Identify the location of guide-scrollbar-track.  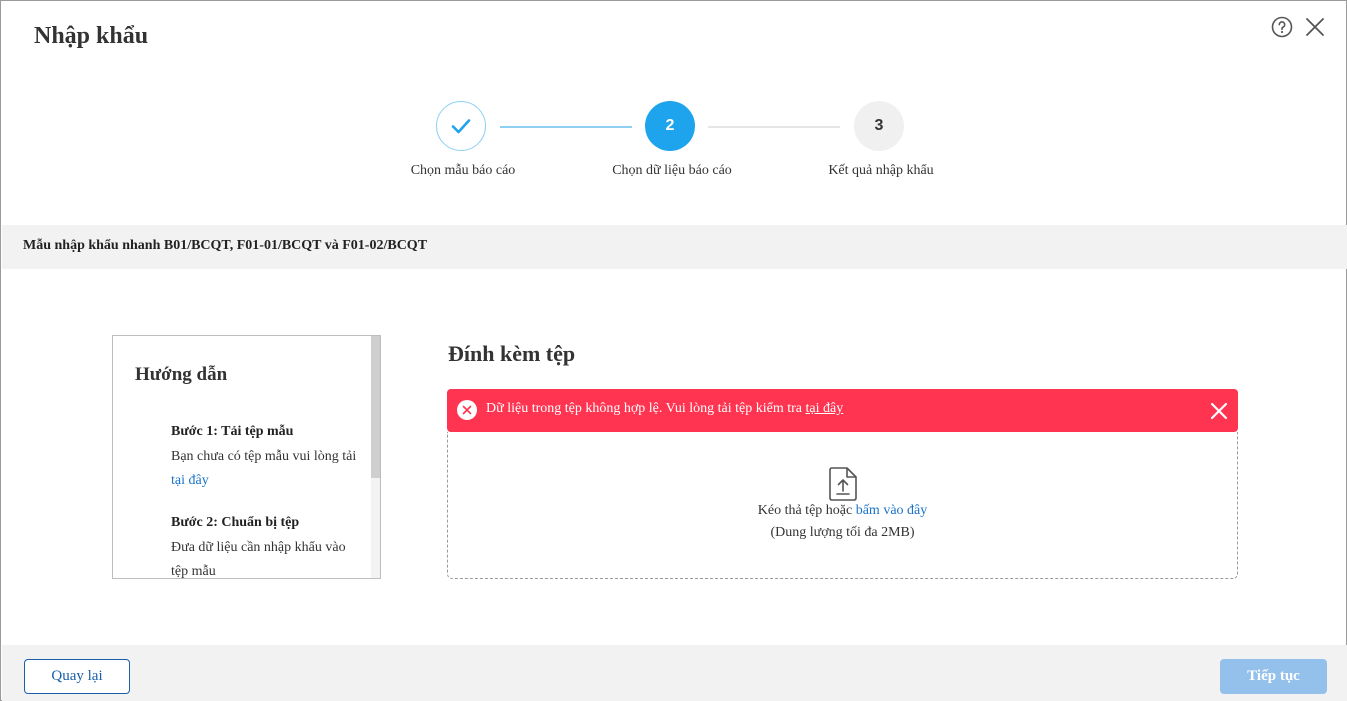
(375, 457).